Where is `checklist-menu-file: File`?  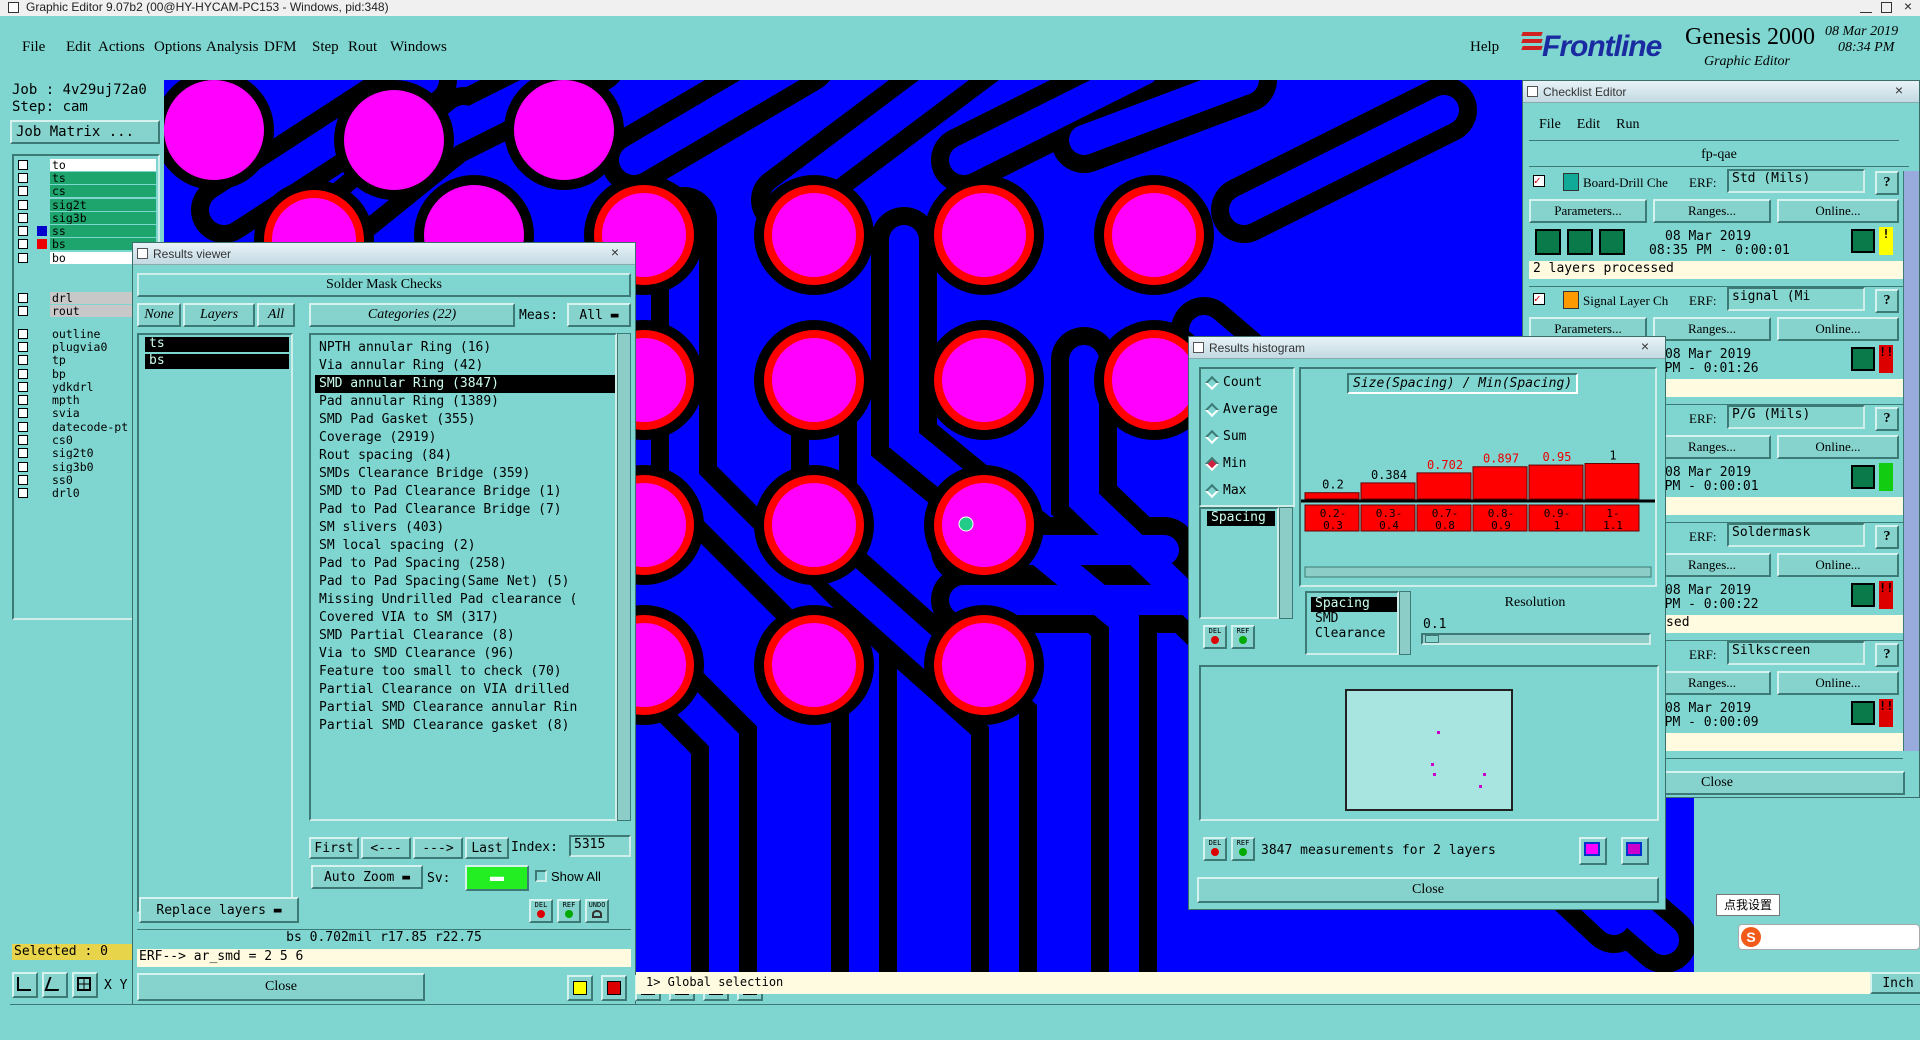 checklist-menu-file: File is located at coordinates (1550, 125).